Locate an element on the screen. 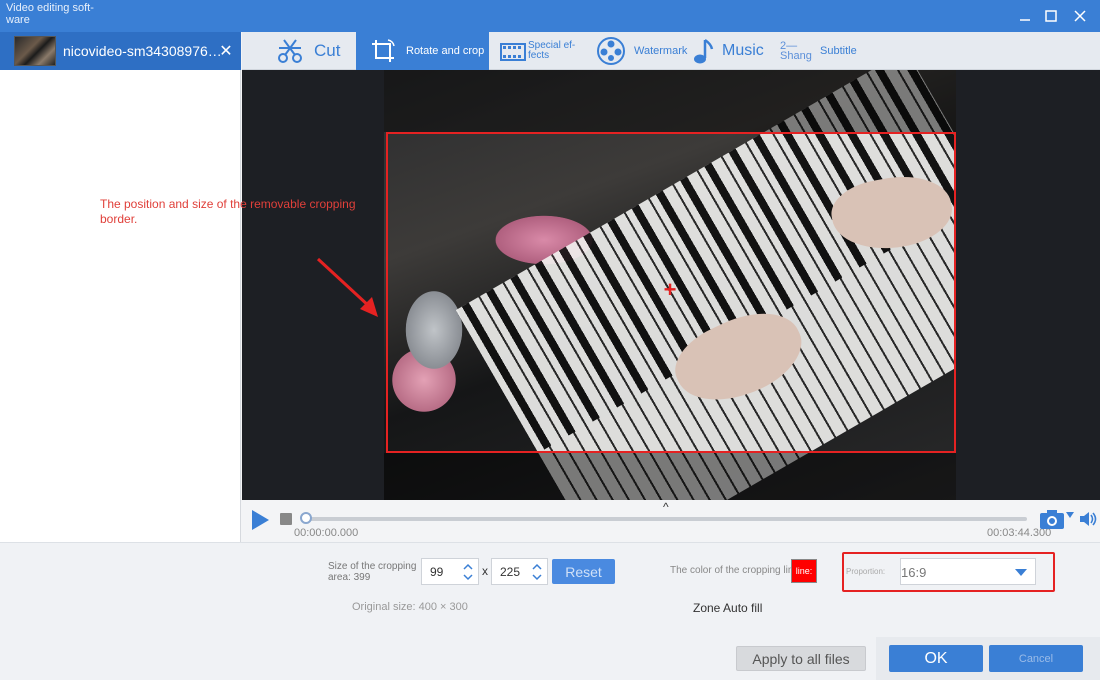 This screenshot has width=1100, height=680. file-list-item: nicovideo-sm34308976_9... ✕ is located at coordinates (120, 51).